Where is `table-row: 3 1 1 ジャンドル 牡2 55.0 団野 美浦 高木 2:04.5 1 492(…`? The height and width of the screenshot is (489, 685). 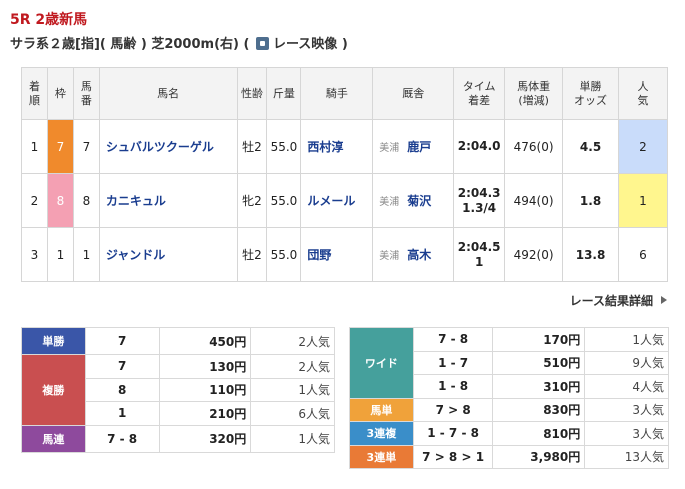
table-row: 3 1 1 ジャンドル 牡2 55.0 団野 美浦 高木 2:04.5 1 492(… is located at coordinates (344, 254).